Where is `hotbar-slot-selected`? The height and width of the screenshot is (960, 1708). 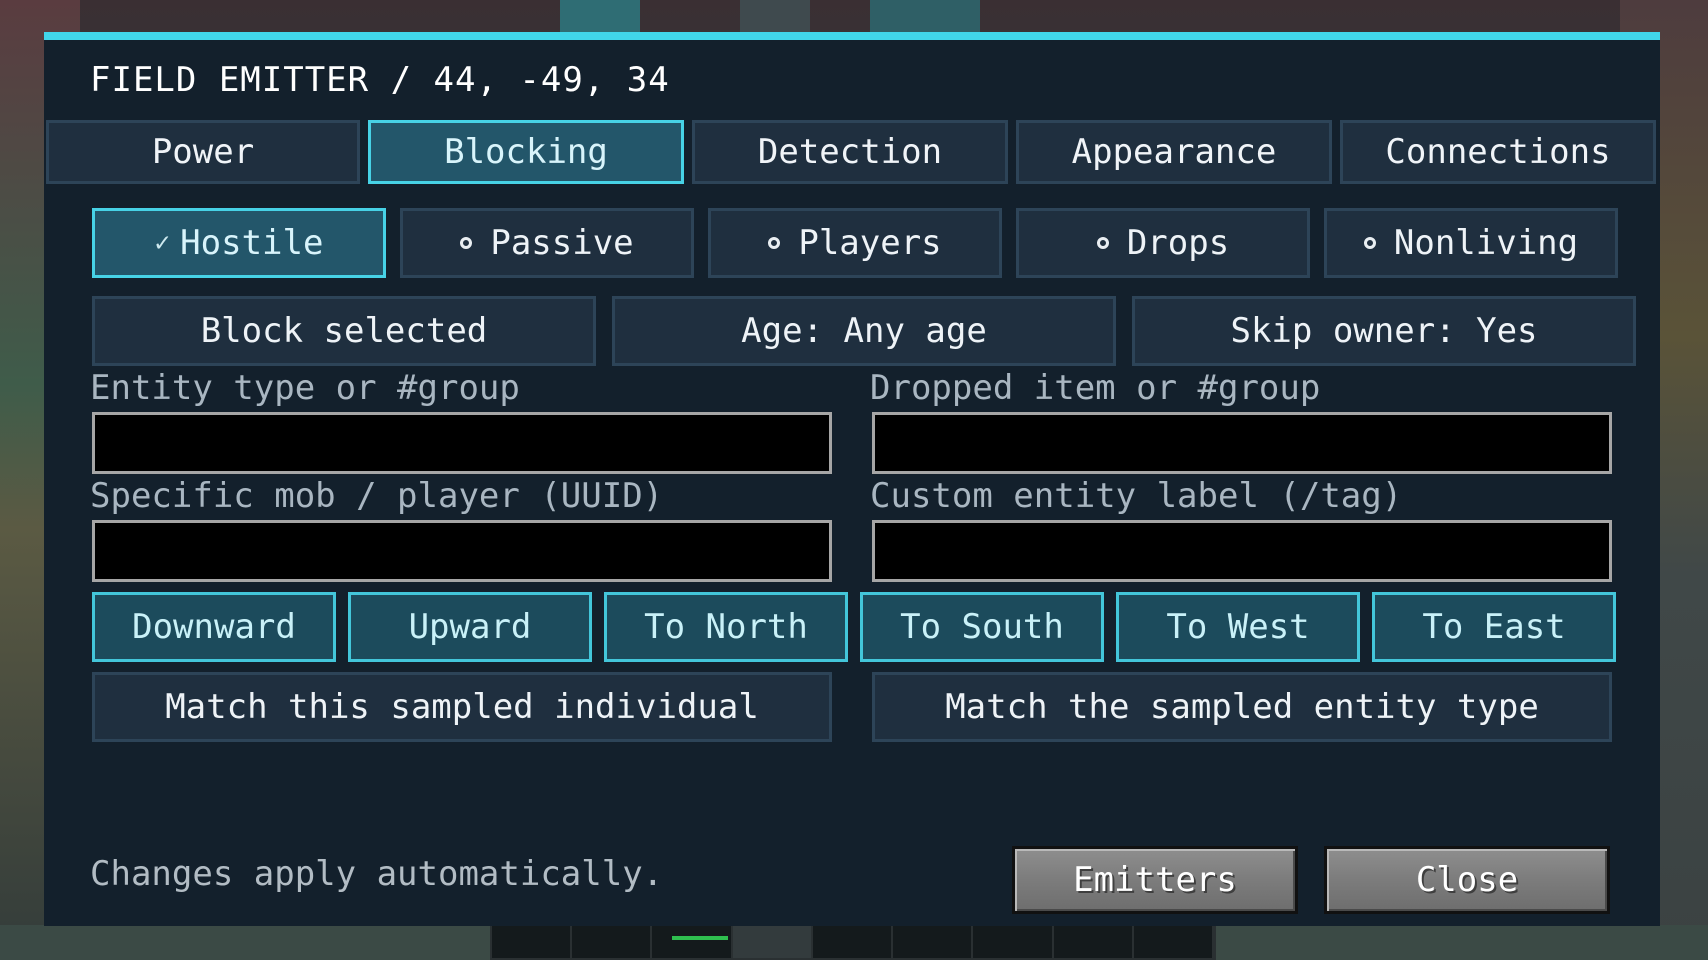 hotbar-slot-selected is located at coordinates (772, 942).